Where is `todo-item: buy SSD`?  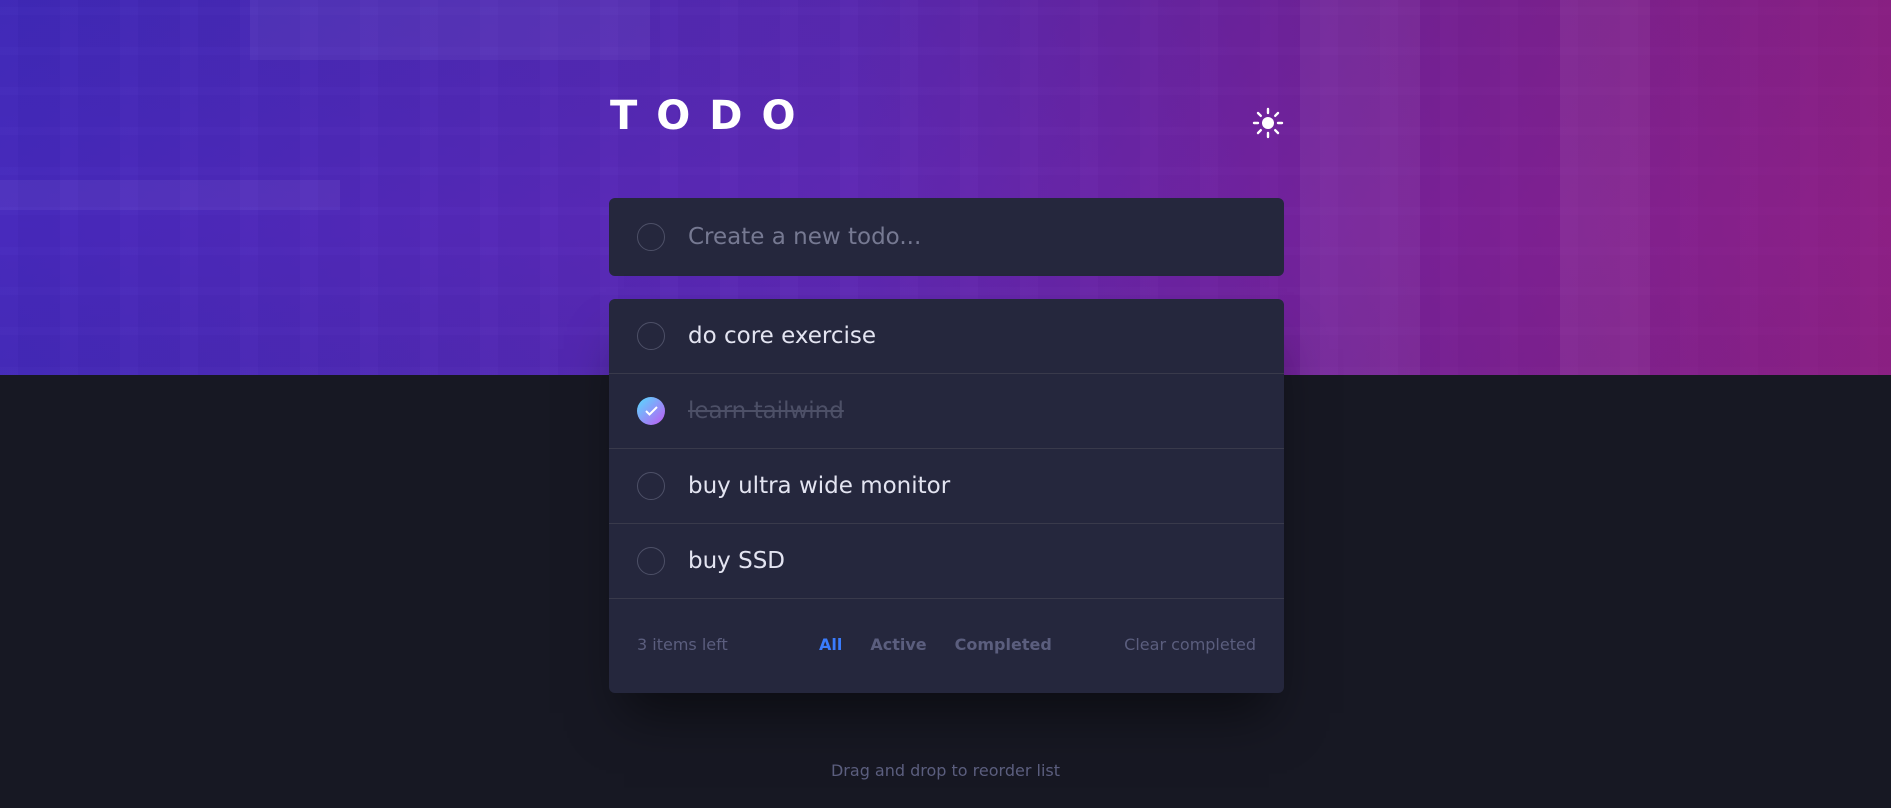 todo-item: buy SSD is located at coordinates (946, 561).